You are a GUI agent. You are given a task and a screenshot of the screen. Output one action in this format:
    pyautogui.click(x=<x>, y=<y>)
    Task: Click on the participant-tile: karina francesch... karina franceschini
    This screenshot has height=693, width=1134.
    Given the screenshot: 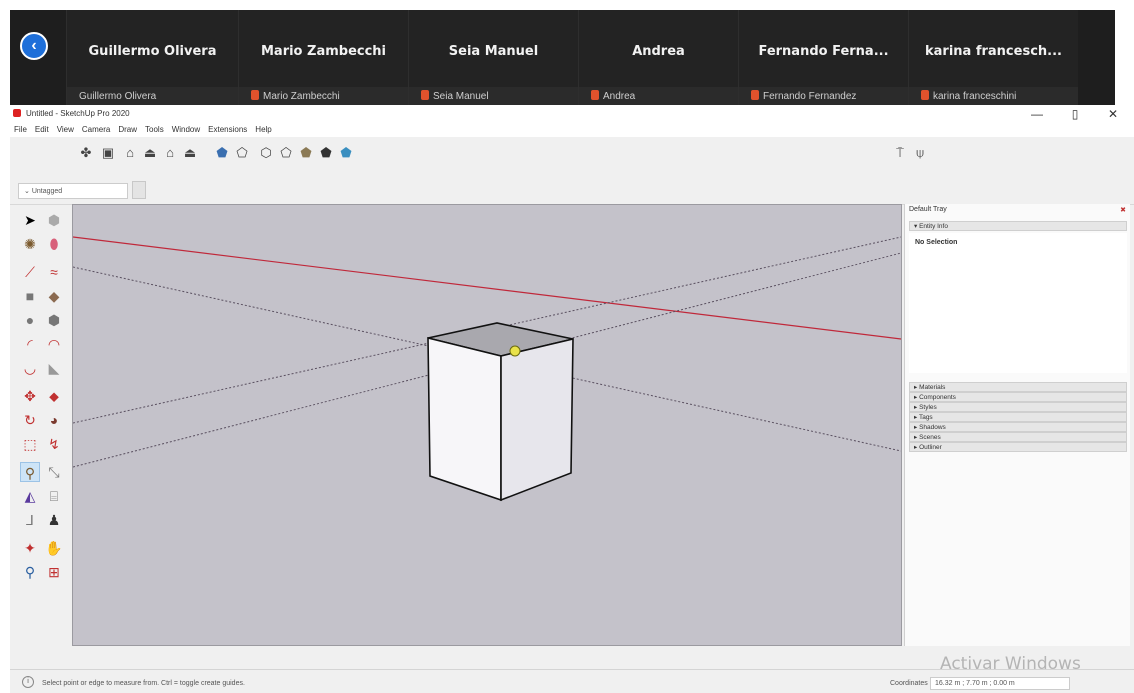 What is the action you would take?
    pyautogui.click(x=993, y=57)
    